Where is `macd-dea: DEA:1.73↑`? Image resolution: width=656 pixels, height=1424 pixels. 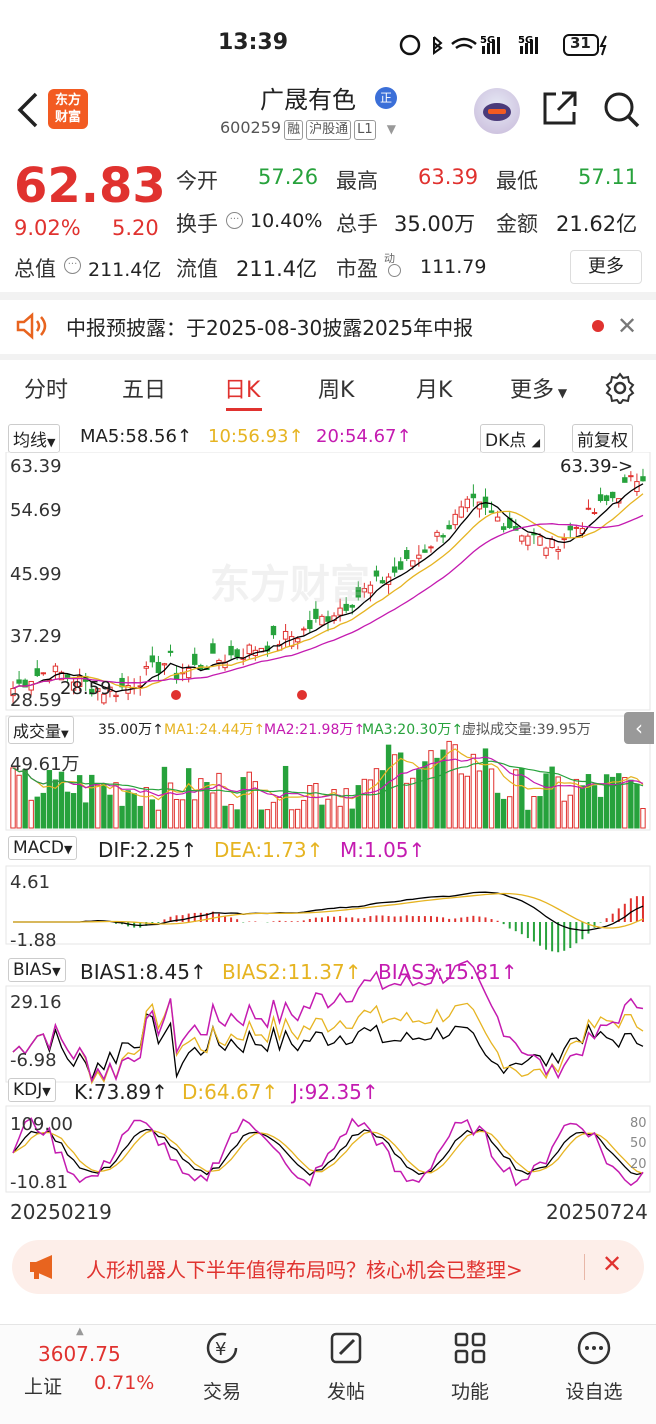
macd-dea: DEA:1.73↑ is located at coordinates (269, 850).